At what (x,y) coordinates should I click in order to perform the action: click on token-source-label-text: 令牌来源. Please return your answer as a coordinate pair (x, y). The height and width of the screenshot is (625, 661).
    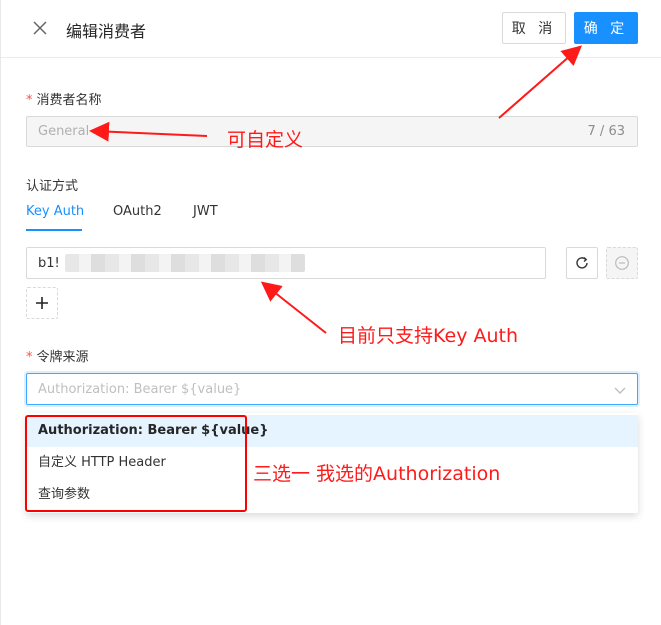
    Looking at the image, I should click on (62, 357).